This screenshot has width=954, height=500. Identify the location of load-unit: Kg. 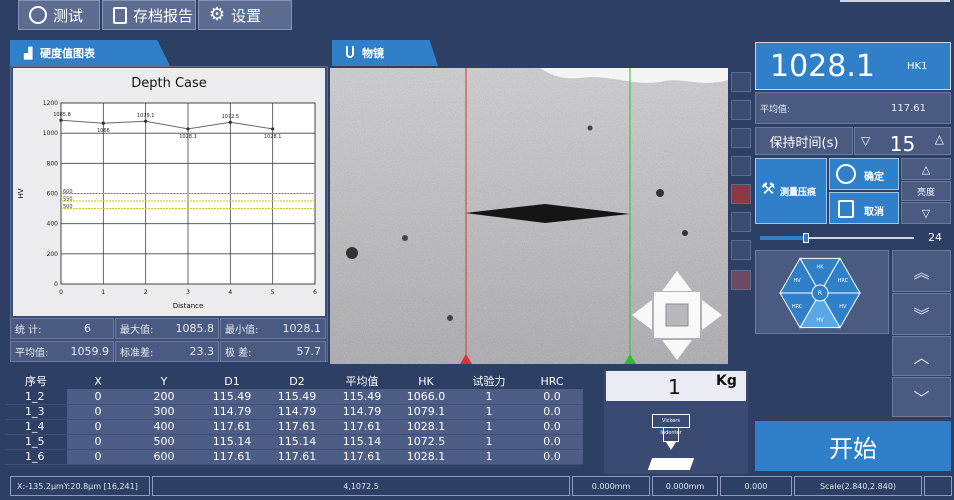
(726, 381).